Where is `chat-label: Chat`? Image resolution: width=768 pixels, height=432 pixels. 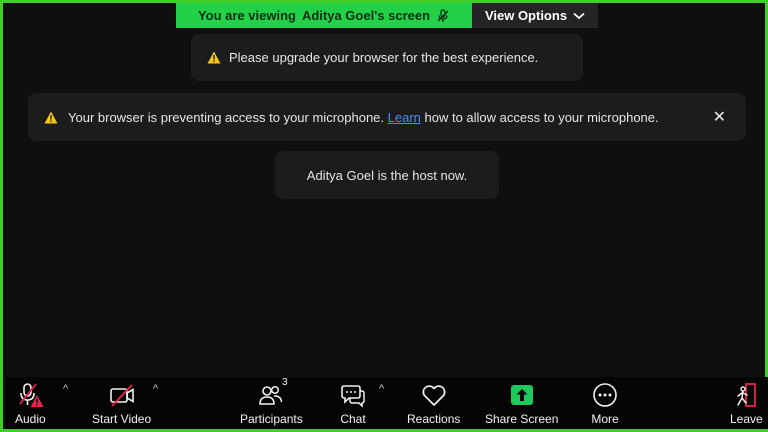 chat-label: Chat is located at coordinates (353, 419).